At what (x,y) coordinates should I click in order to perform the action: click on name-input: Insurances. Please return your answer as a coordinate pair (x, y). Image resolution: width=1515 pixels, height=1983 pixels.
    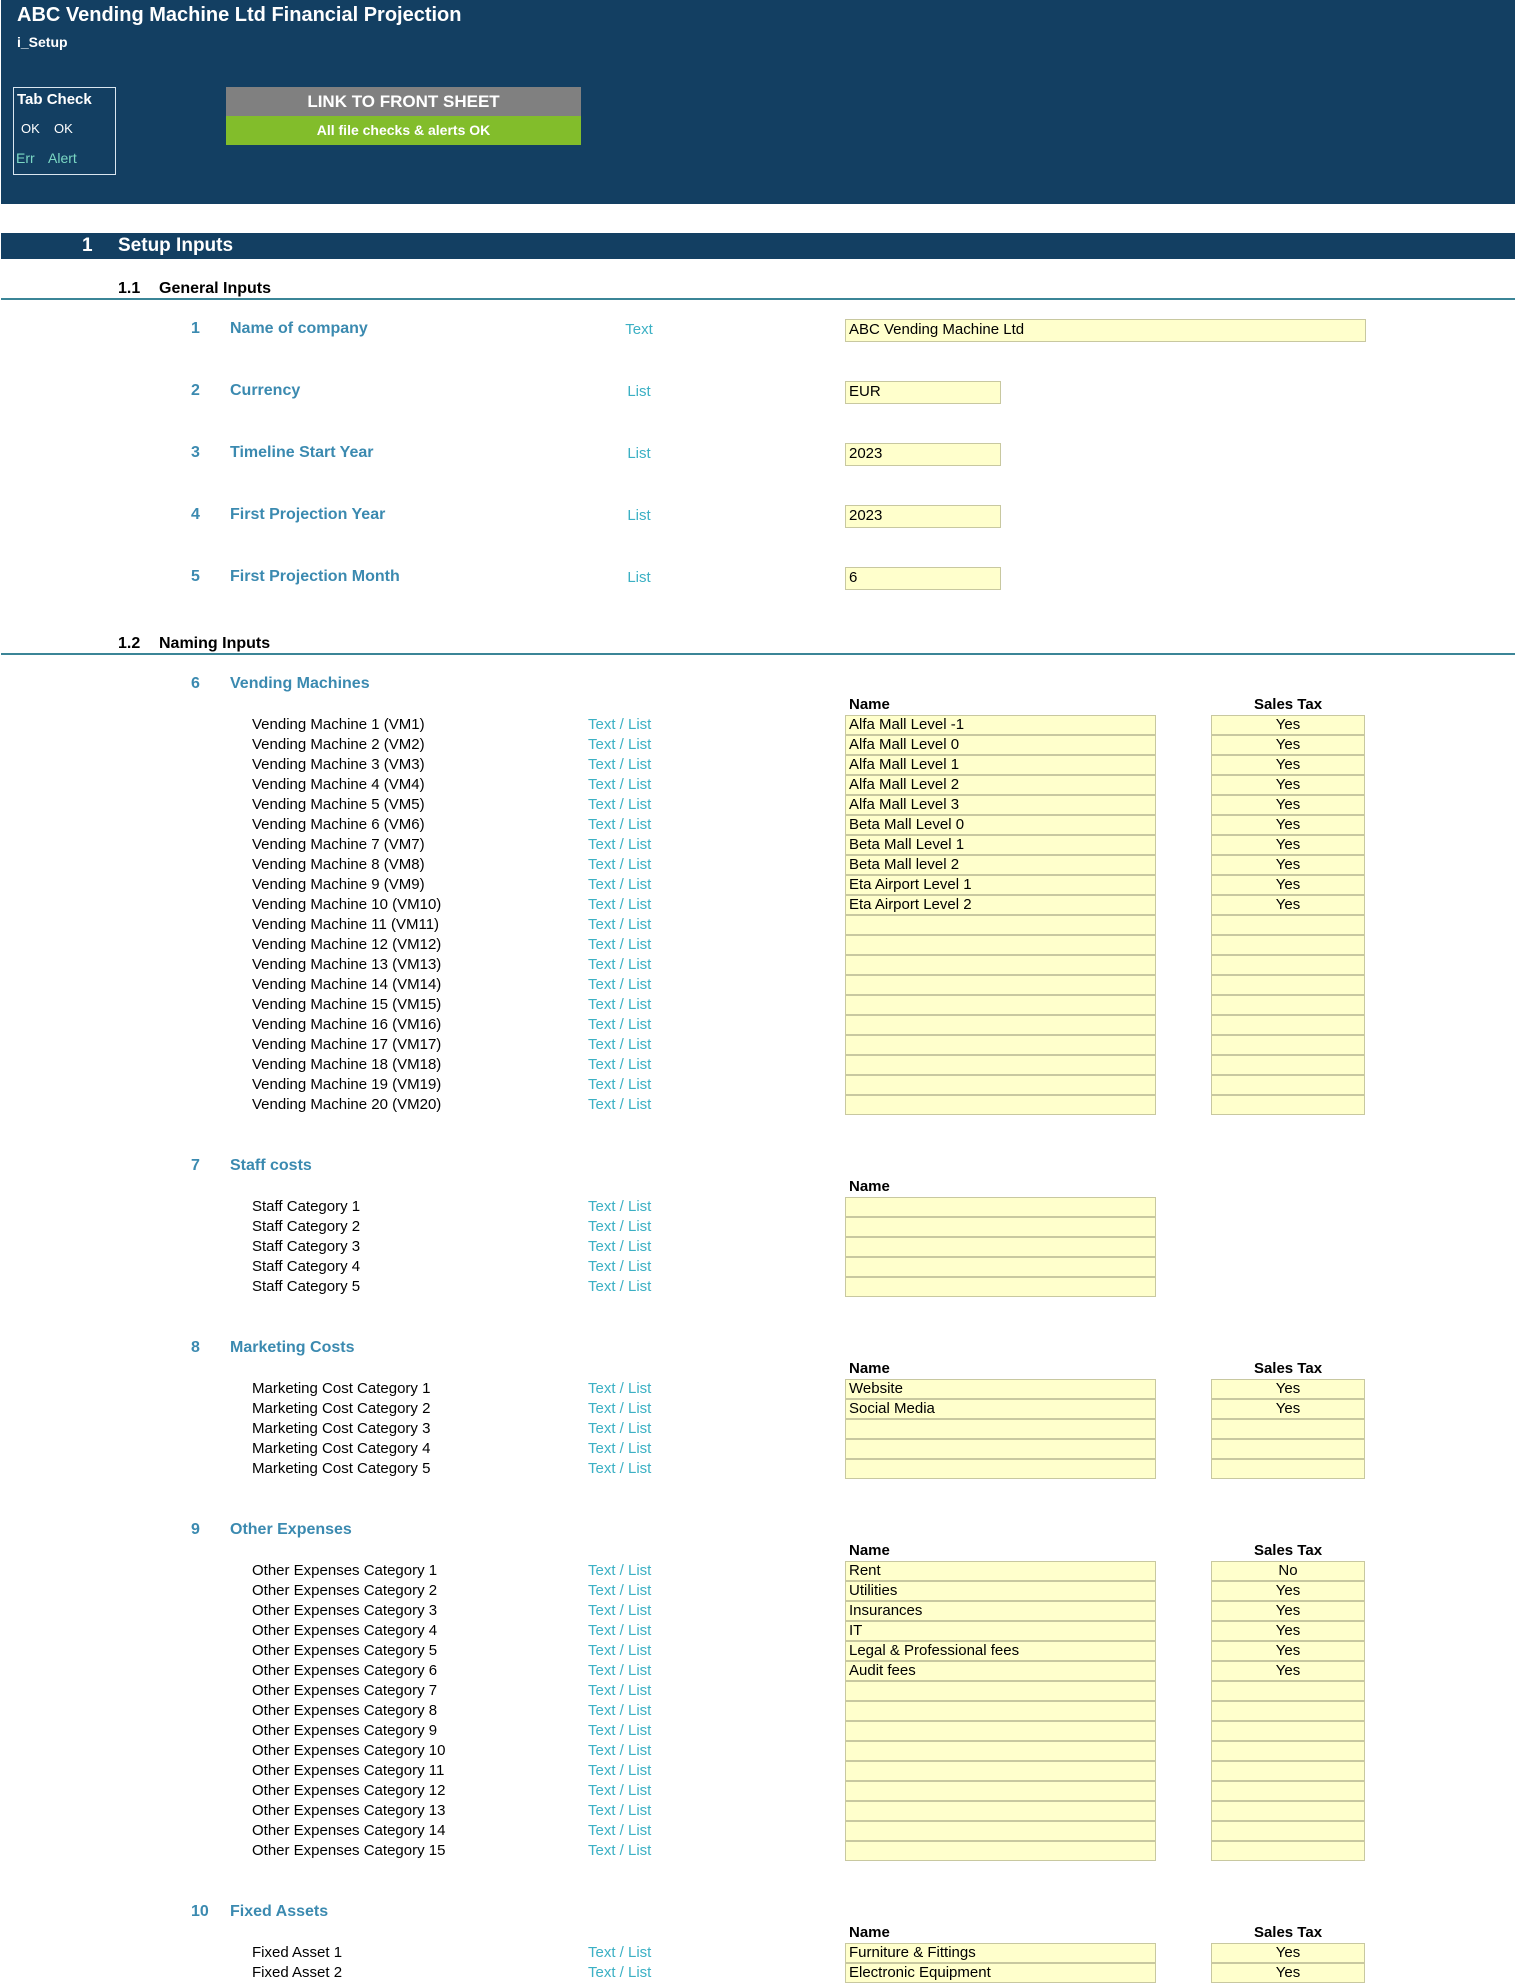
    Looking at the image, I should click on (1000, 1611).